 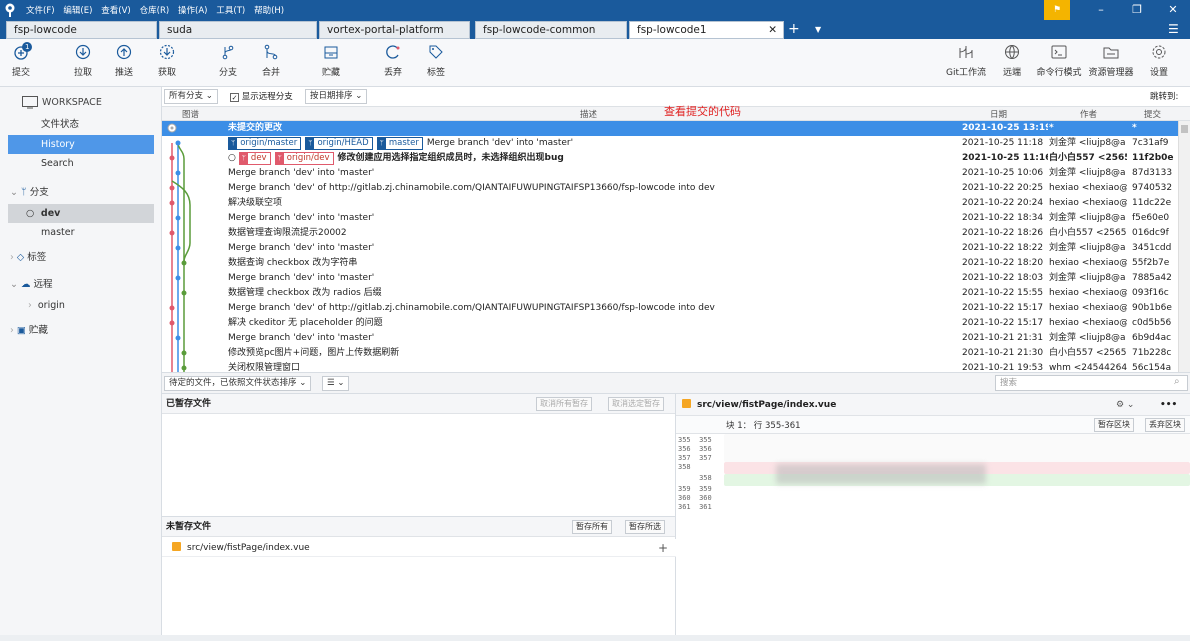 I want to click on menu-actions: 操作(A), so click(x=192, y=11).